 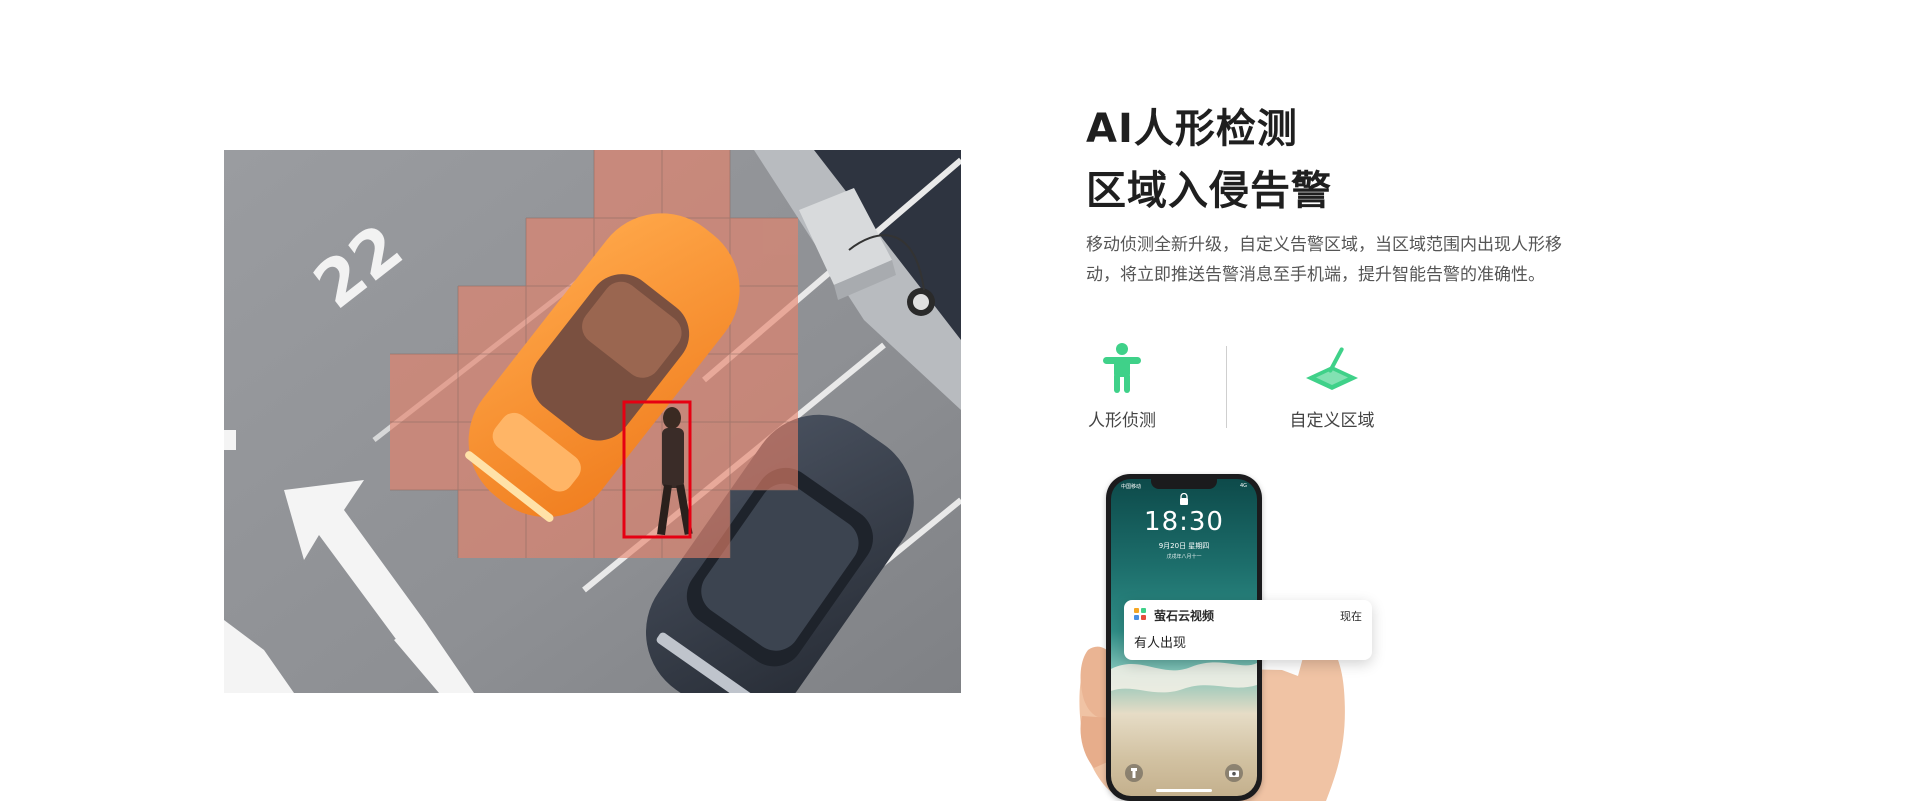 I want to click on camera-icon, so click(x=1234, y=773).